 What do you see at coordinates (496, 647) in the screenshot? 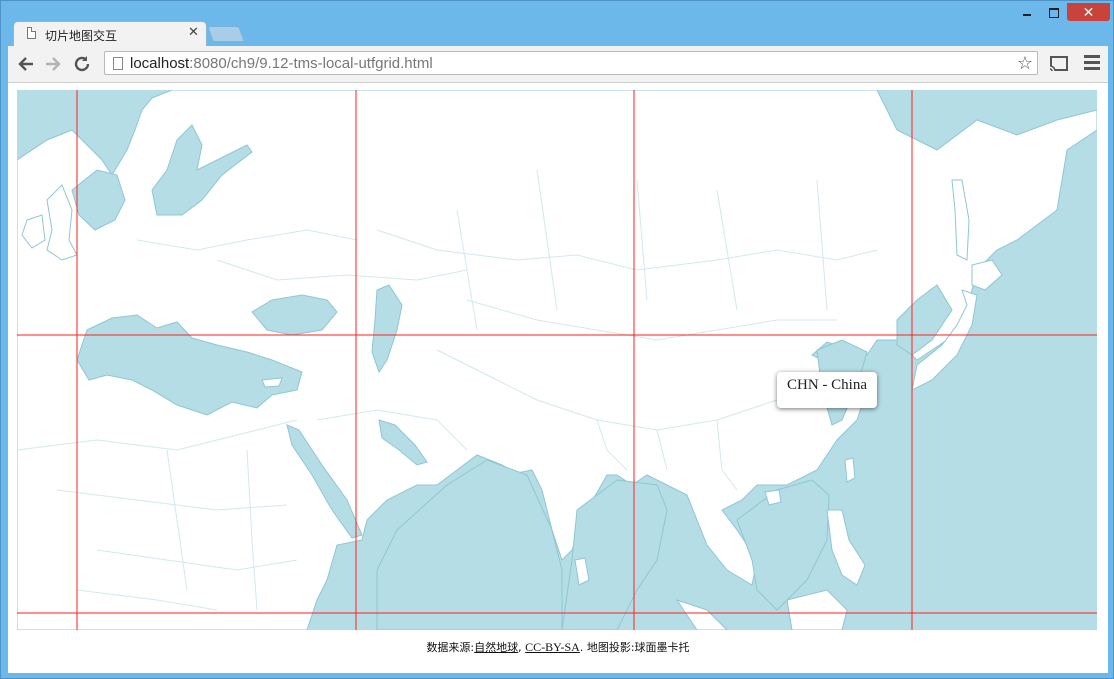
I see `source-link: 自然地球` at bounding box center [496, 647].